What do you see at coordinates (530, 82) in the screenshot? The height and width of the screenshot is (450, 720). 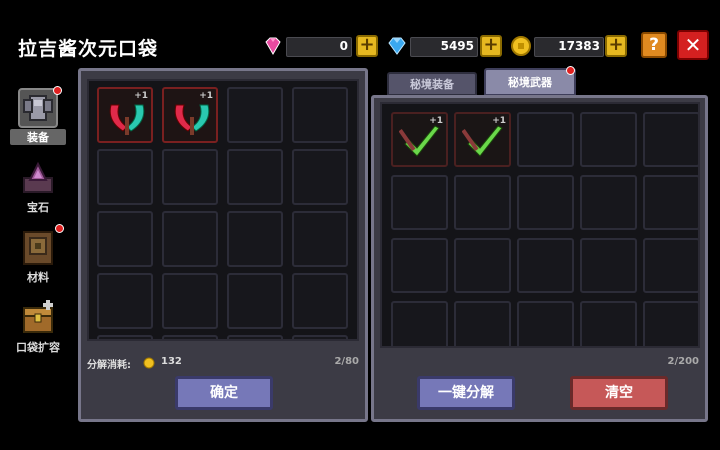 I see `tab-secret-weapons: 秘境武器` at bounding box center [530, 82].